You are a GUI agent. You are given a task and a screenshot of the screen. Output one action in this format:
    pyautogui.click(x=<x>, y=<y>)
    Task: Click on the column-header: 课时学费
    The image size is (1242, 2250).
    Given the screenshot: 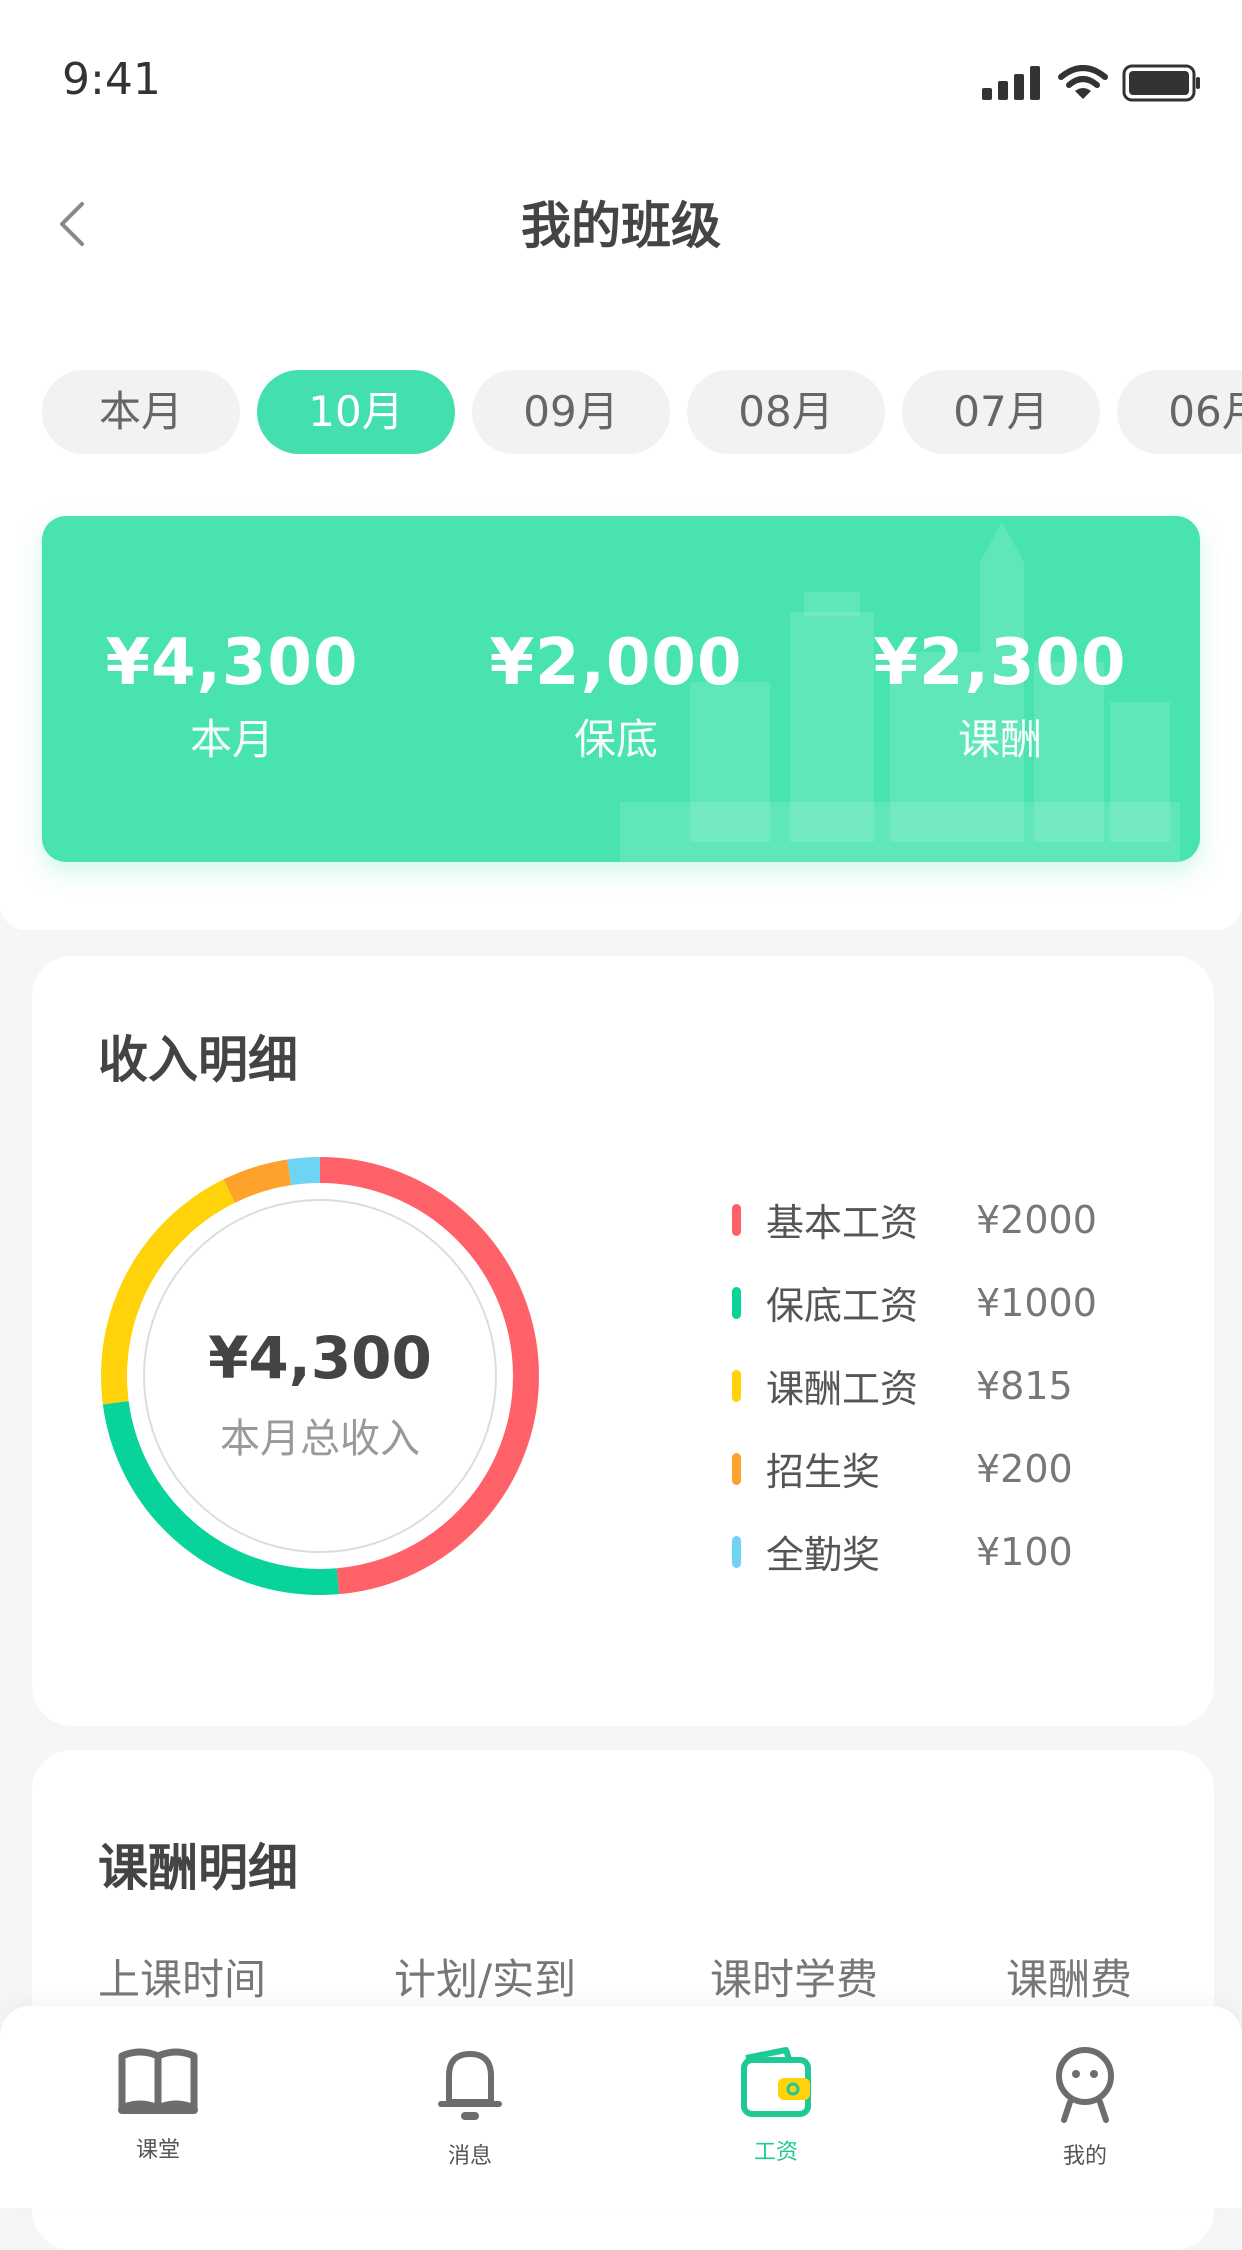 What is the action you would take?
    pyautogui.click(x=794, y=1979)
    